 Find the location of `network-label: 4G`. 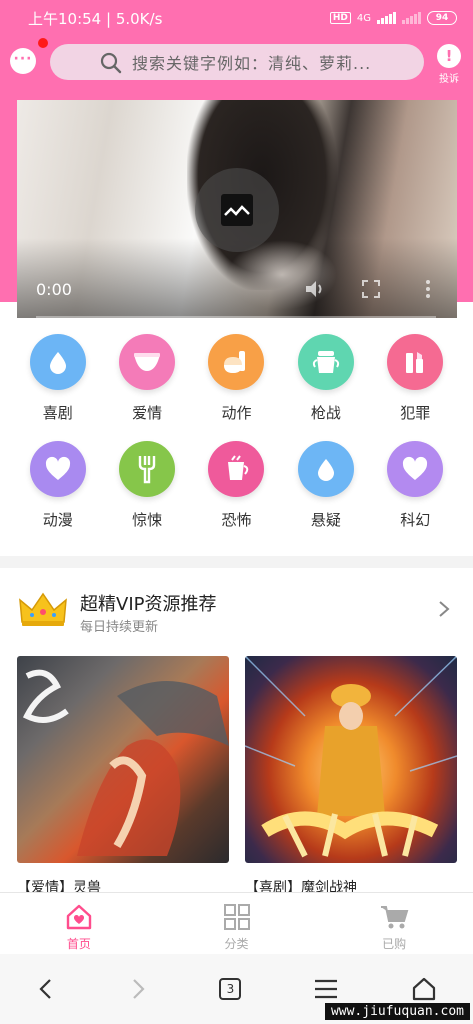

network-label: 4G is located at coordinates (363, 18).